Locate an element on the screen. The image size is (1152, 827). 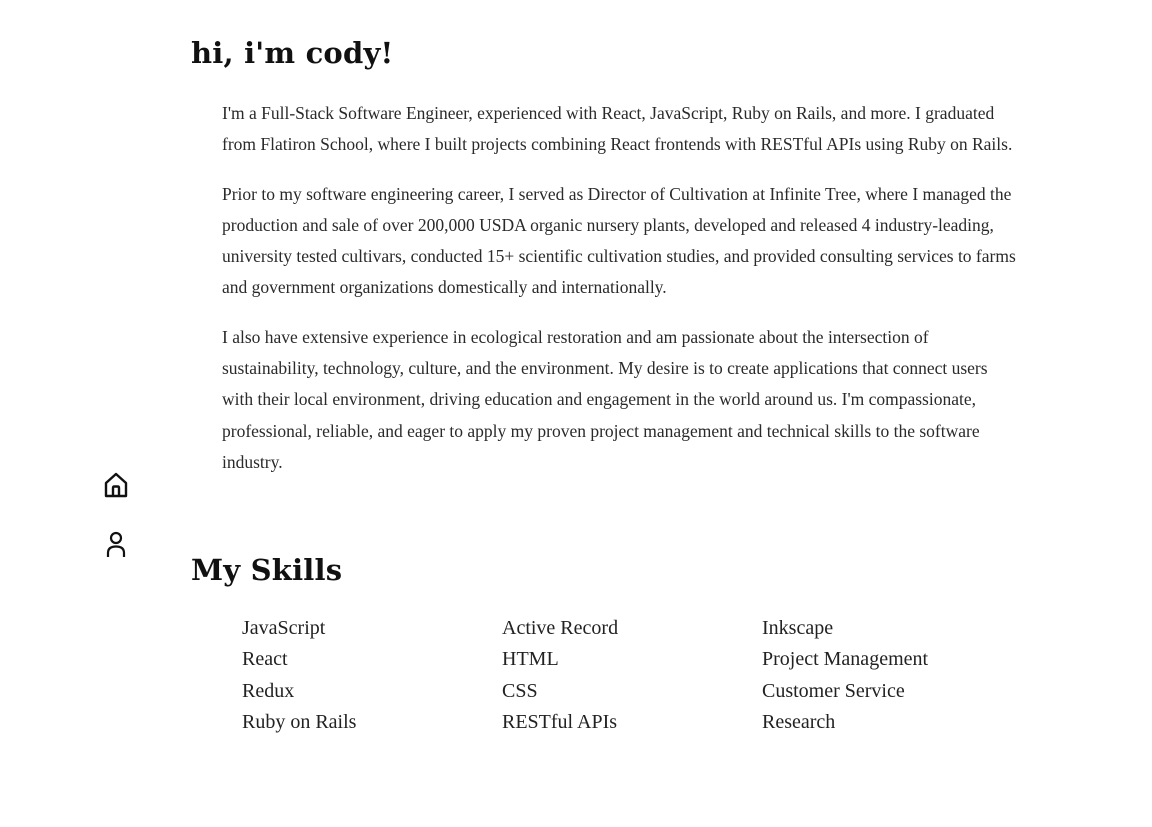
skill-item: CSS is located at coordinates (520, 690).